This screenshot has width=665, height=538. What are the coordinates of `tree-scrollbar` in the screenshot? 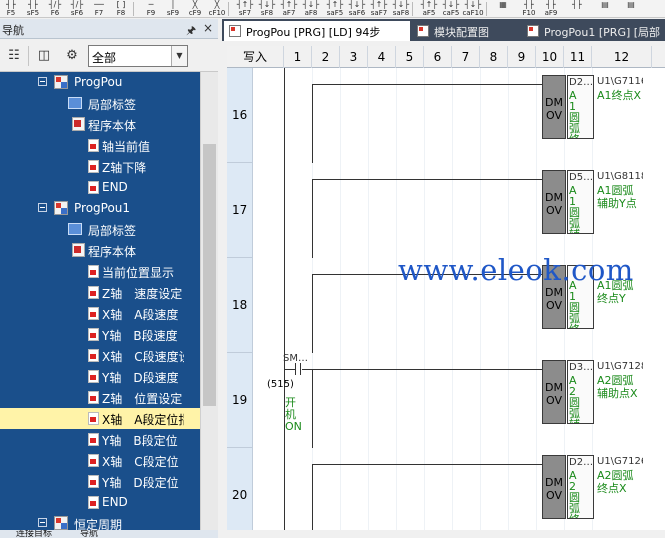 It's located at (209, 301).